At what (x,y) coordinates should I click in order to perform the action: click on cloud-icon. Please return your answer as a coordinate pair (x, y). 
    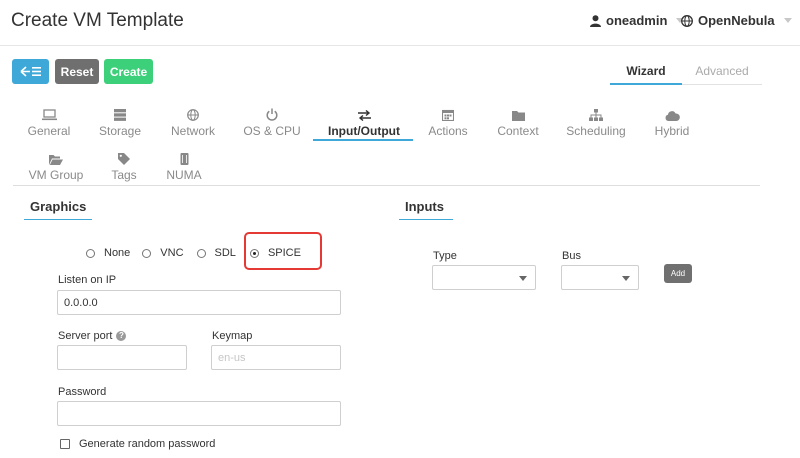
    Looking at the image, I should click on (672, 116).